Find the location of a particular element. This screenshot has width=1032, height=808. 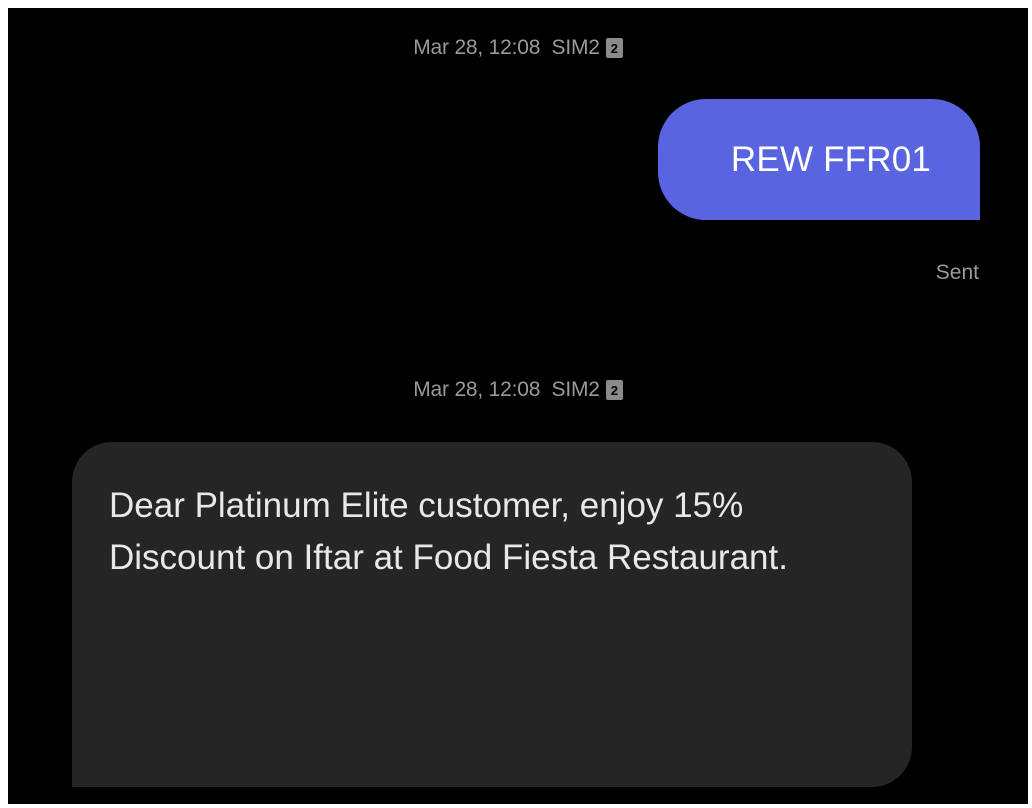

message-status: Sent is located at coordinates (957, 272).